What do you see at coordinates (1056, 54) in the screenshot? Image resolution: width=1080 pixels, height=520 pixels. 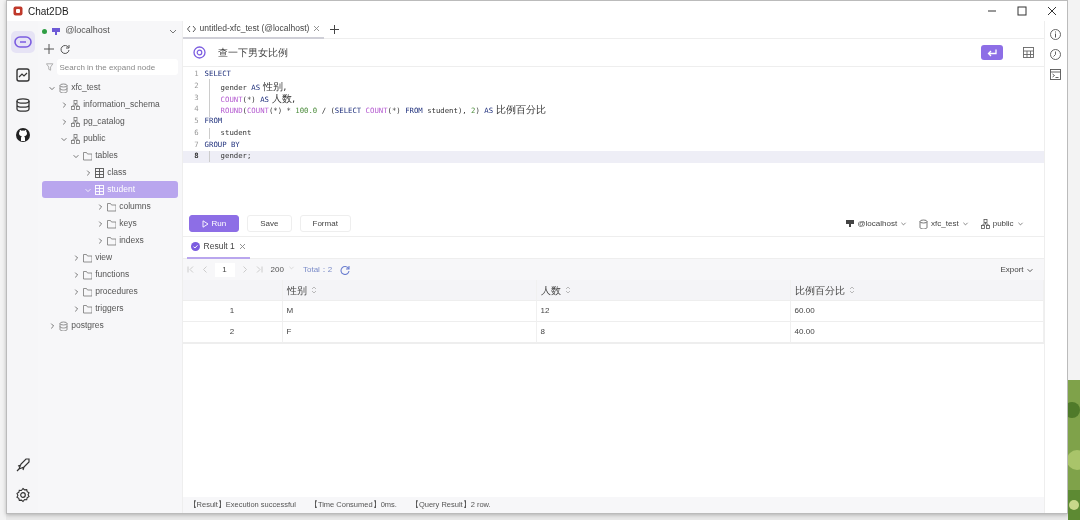 I see `history-icon` at bounding box center [1056, 54].